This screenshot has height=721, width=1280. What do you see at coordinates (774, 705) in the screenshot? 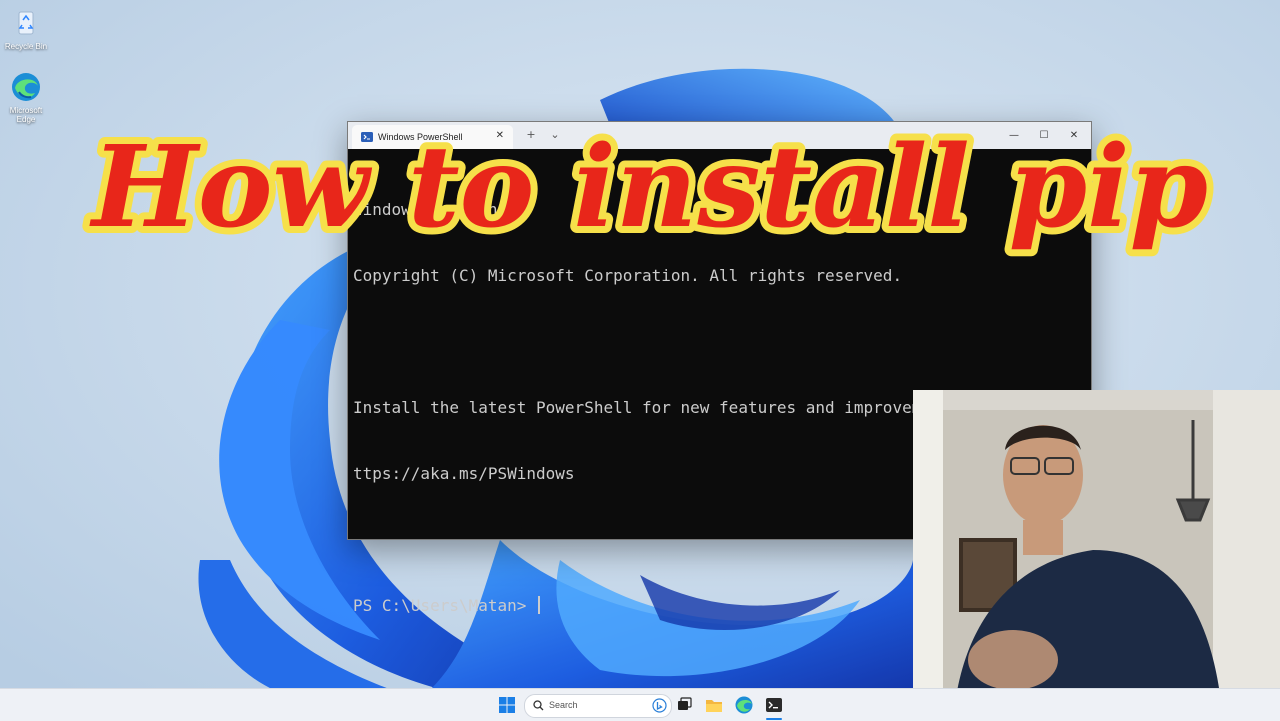
I see `terminal-icon` at bounding box center [774, 705].